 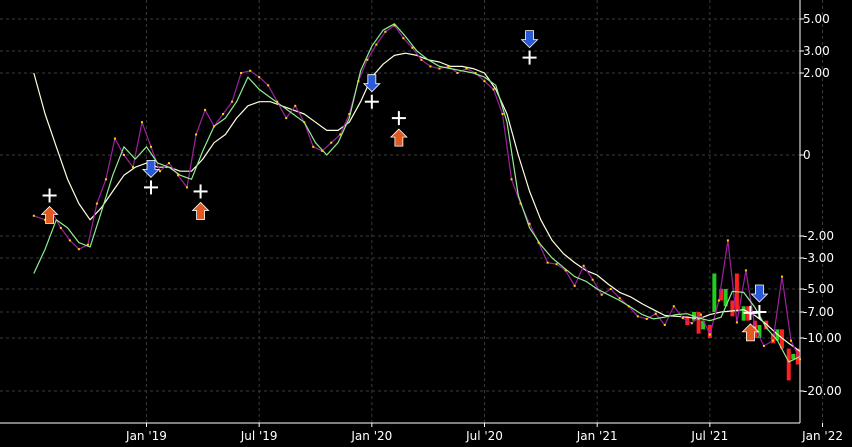 What do you see at coordinates (371, 436) in the screenshot?
I see `x-tick-label: Jan '20` at bounding box center [371, 436].